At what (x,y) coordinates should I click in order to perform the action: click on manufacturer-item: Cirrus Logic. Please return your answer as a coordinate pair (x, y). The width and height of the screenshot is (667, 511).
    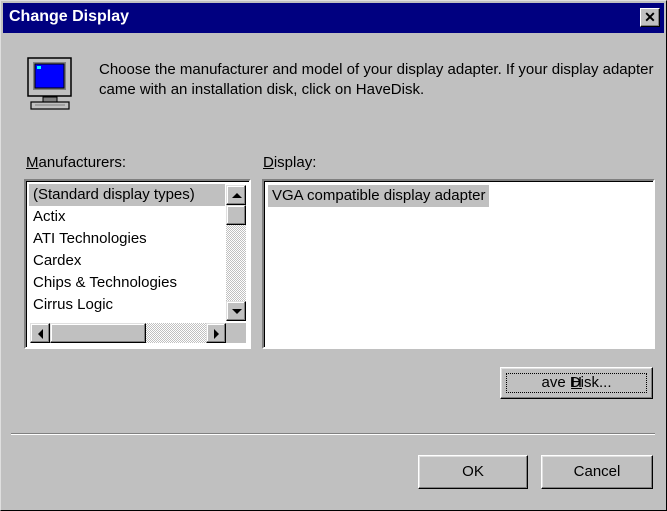
    Looking at the image, I should click on (127, 305).